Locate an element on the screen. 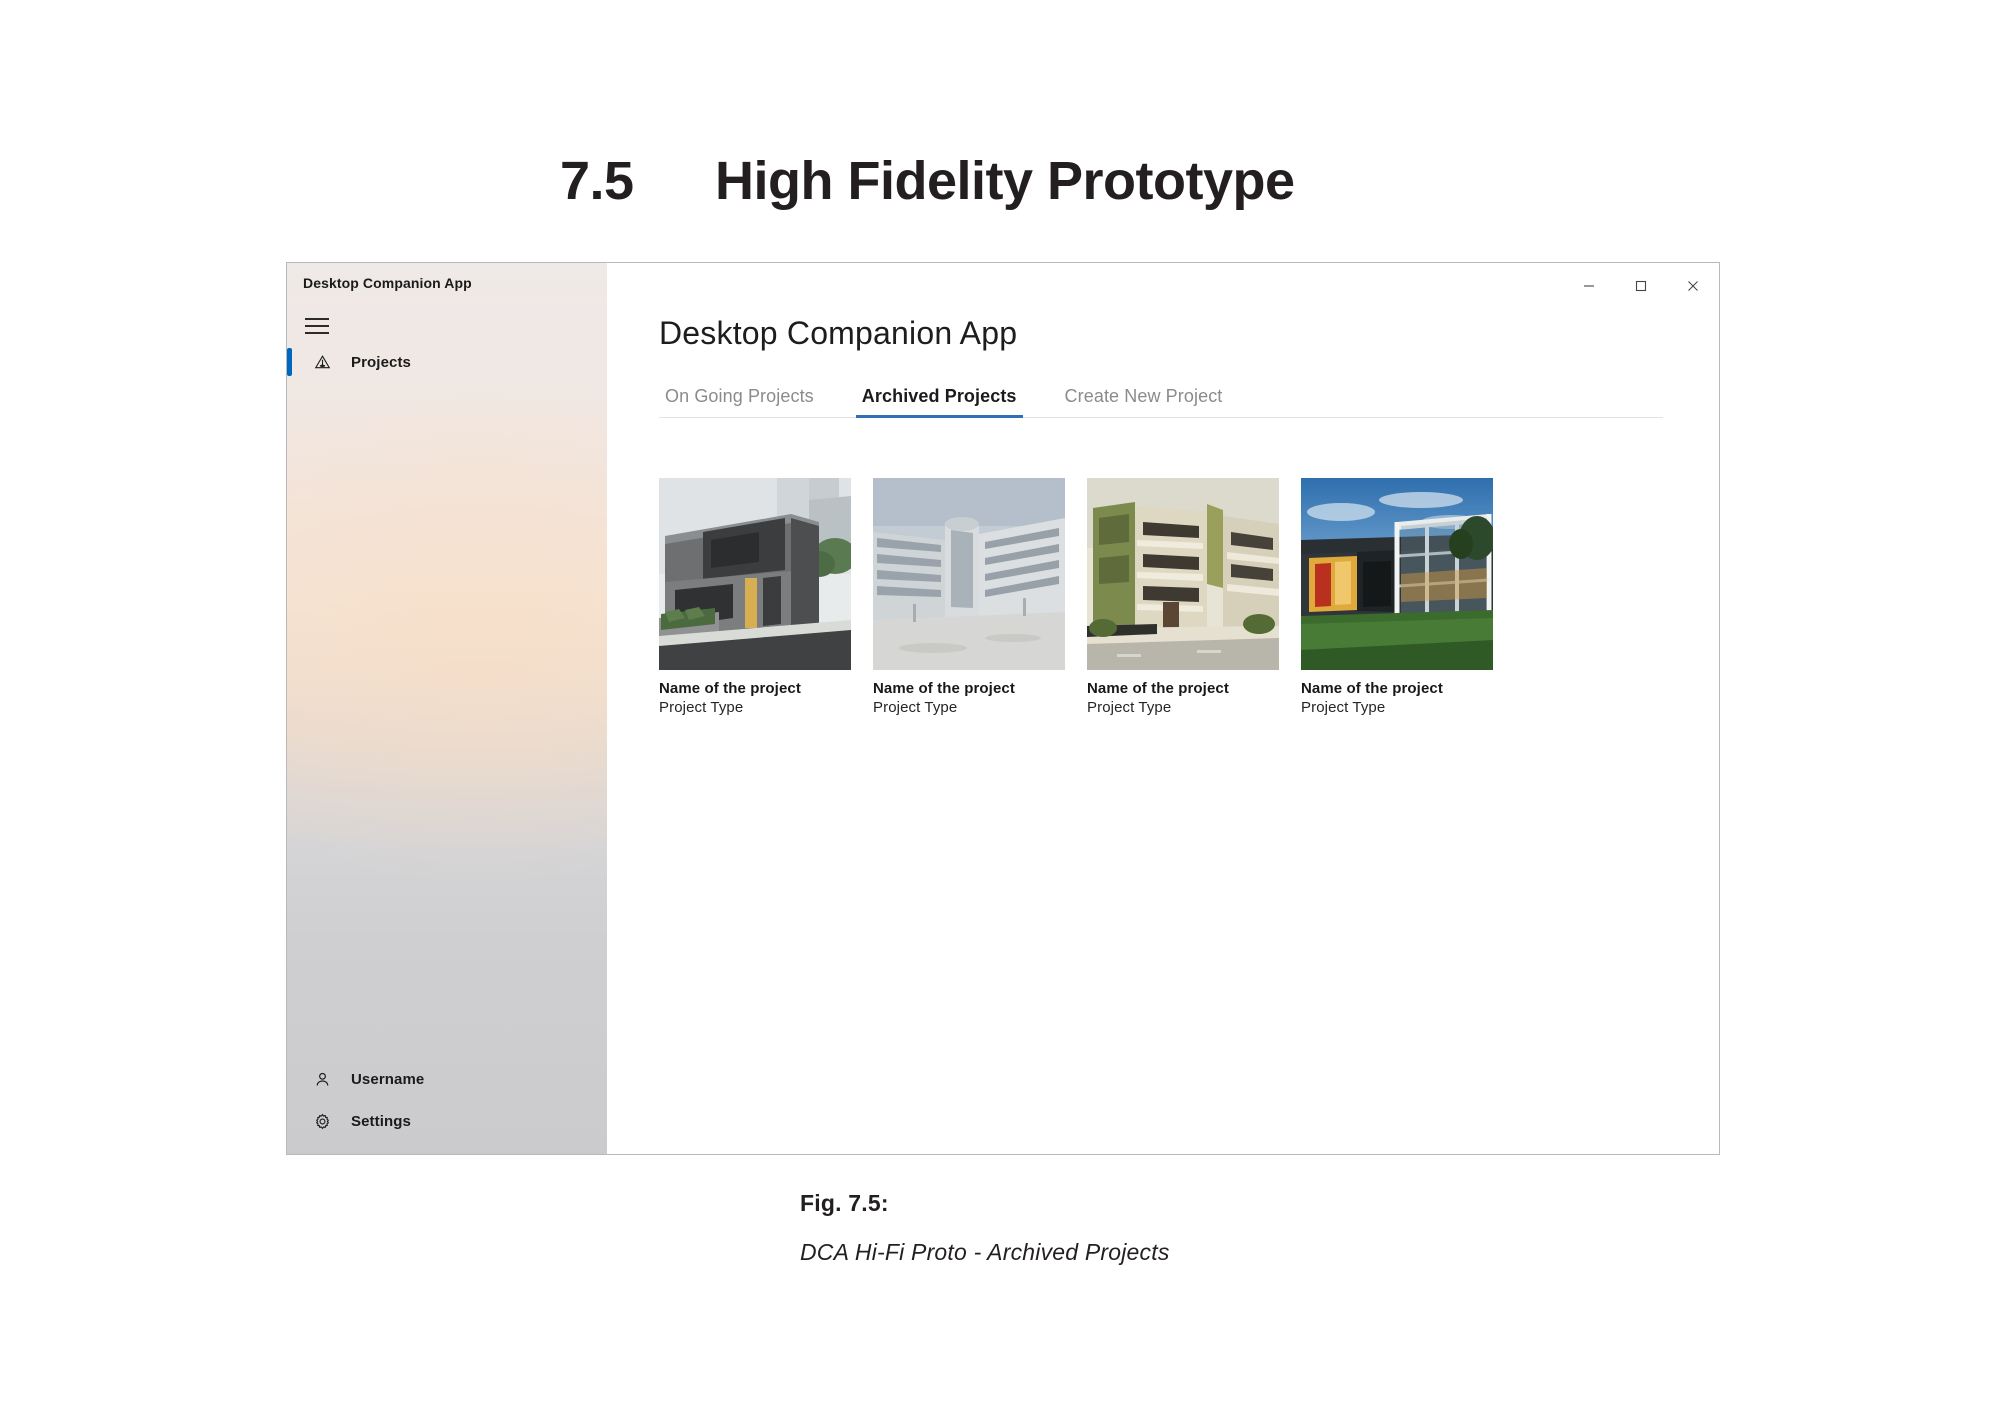  minimize-icon is located at coordinates (1589, 286).